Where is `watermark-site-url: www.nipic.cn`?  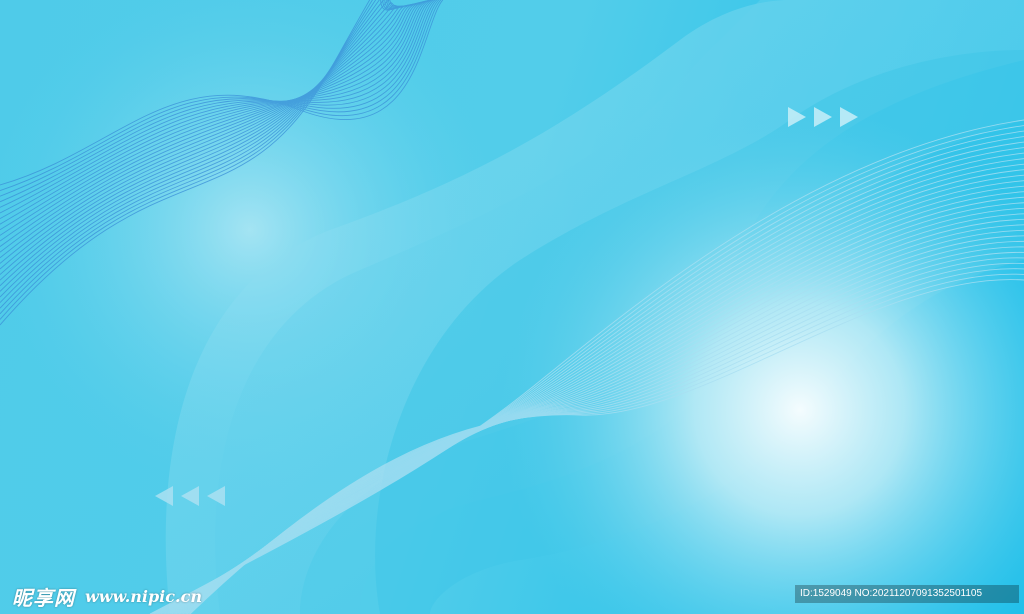 watermark-site-url: www.nipic.cn is located at coordinates (143, 596).